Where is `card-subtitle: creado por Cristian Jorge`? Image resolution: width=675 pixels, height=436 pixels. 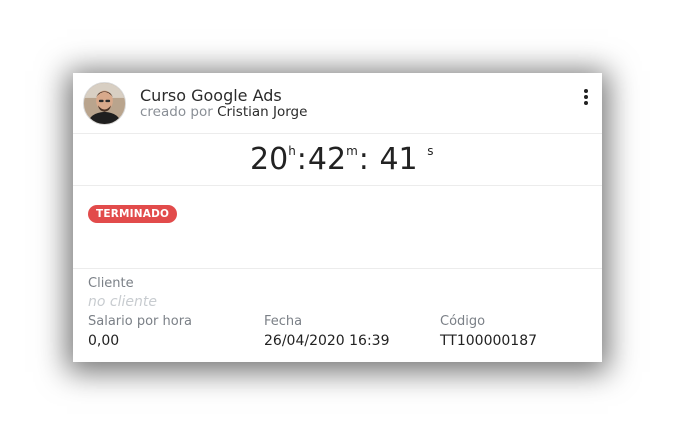 card-subtitle: creado por Cristian Jorge is located at coordinates (223, 112).